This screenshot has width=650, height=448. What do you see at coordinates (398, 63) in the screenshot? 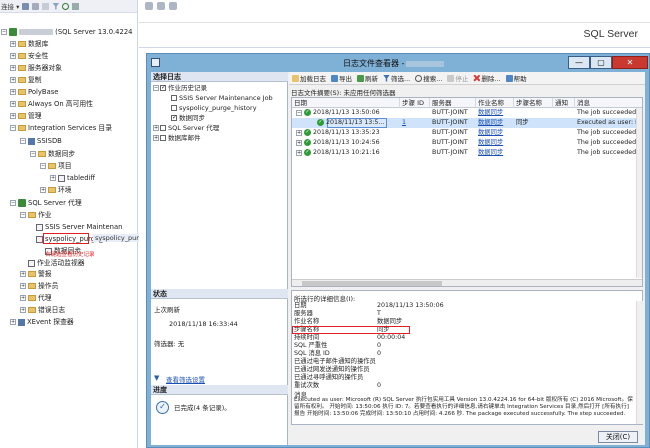
I see `dialog-title-bar: 日志文件查看器 - — ▢ ✕` at bounding box center [398, 63].